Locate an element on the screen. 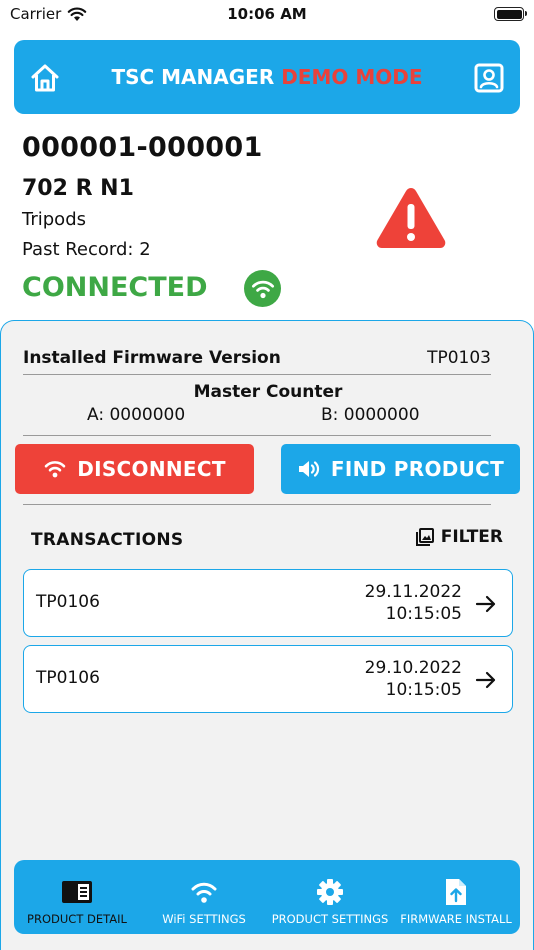 The width and height of the screenshot is (534, 950). master-counter-a: A: 0000000 is located at coordinates (136, 415).